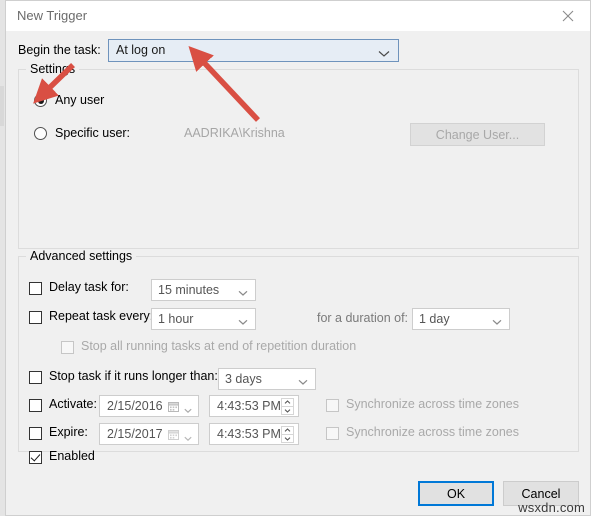 This screenshot has height=516, width=591. I want to click on expire-time-value: 4:43:53 PM, so click(249, 434).